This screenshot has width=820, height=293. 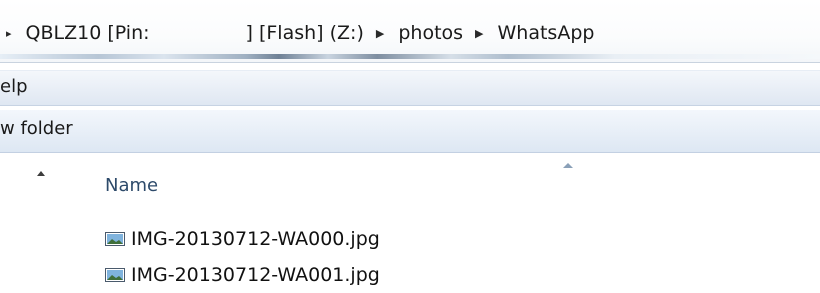 I want to click on menu-bar: elp, so click(x=410, y=88).